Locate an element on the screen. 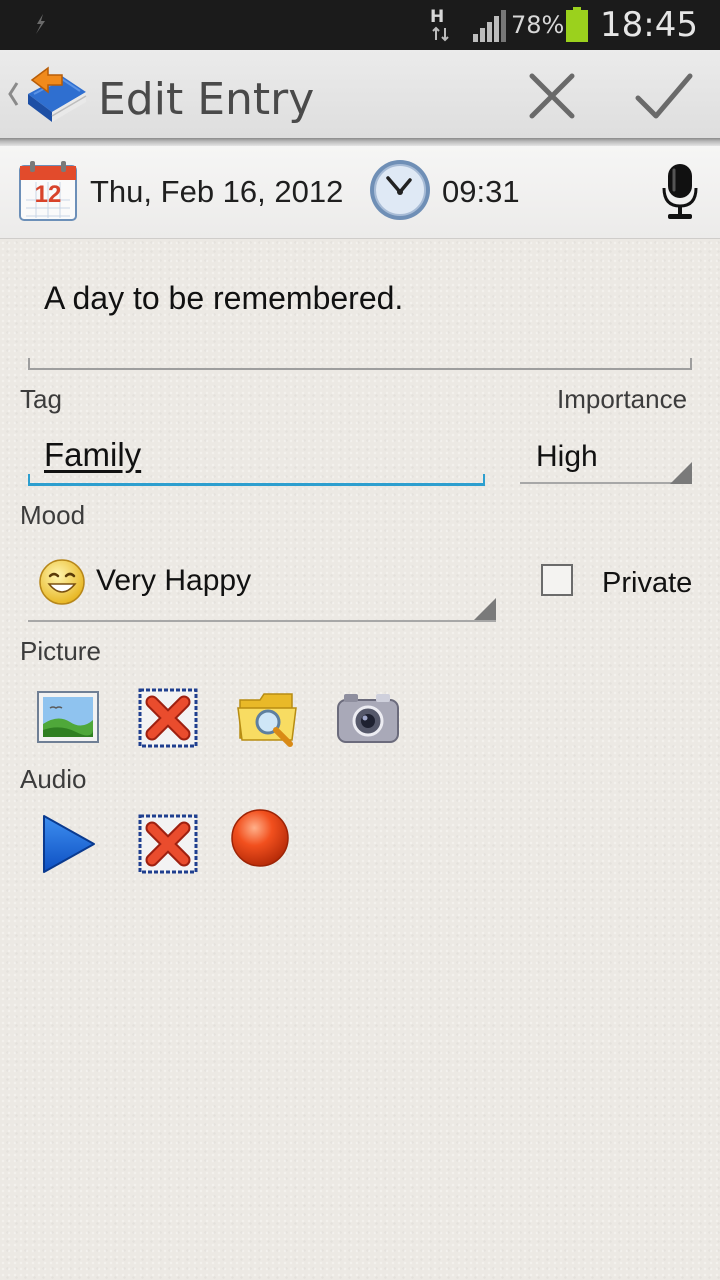  record-icon is located at coordinates (260, 838).